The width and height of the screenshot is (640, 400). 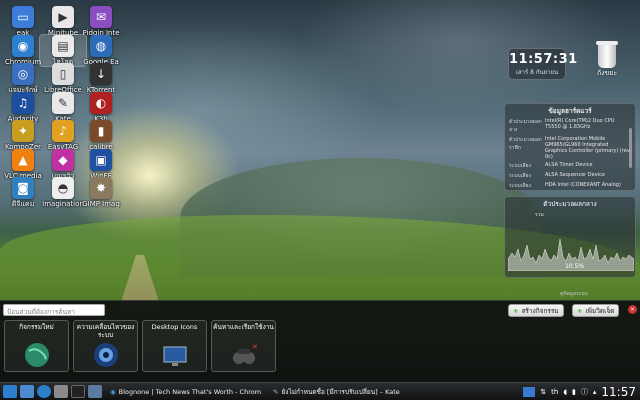 I want to click on desktop-icon: ✉ Pidgin Inte, so click(x=101, y=21).